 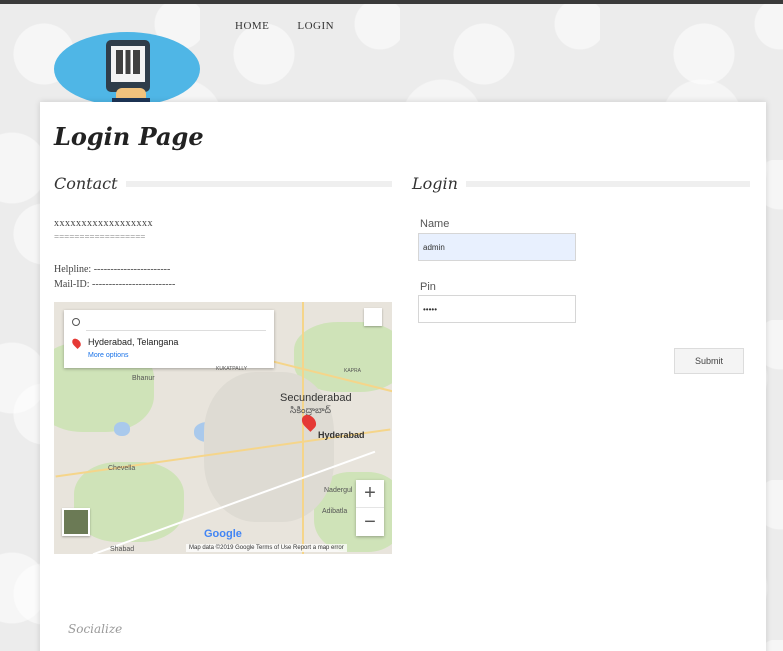 I want to click on origin-icon, so click(x=76, y=322).